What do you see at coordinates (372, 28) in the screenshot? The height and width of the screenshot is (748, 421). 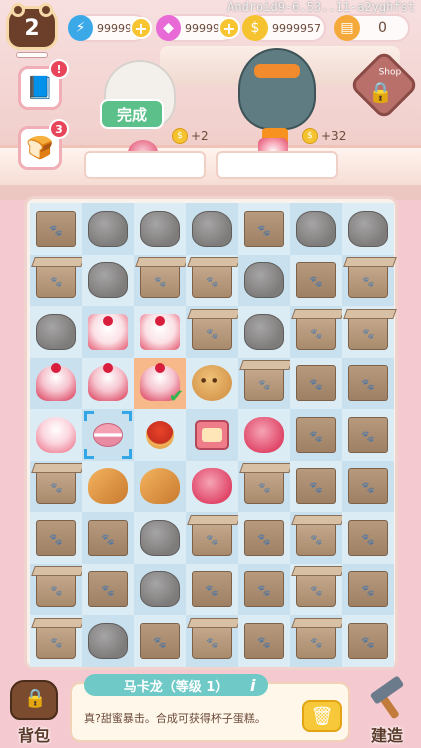 I see `ticket-counter: ▤ 0` at bounding box center [372, 28].